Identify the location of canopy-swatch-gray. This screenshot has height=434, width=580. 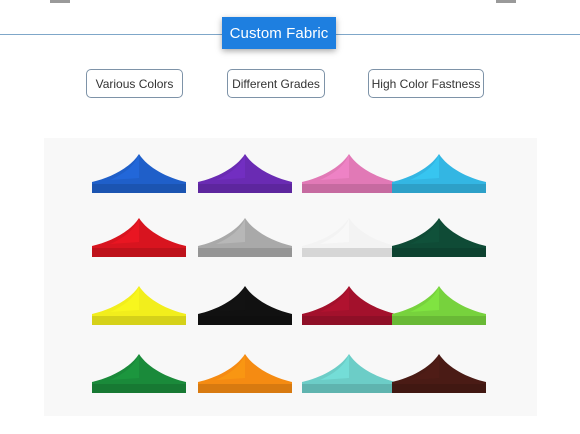
(245, 238).